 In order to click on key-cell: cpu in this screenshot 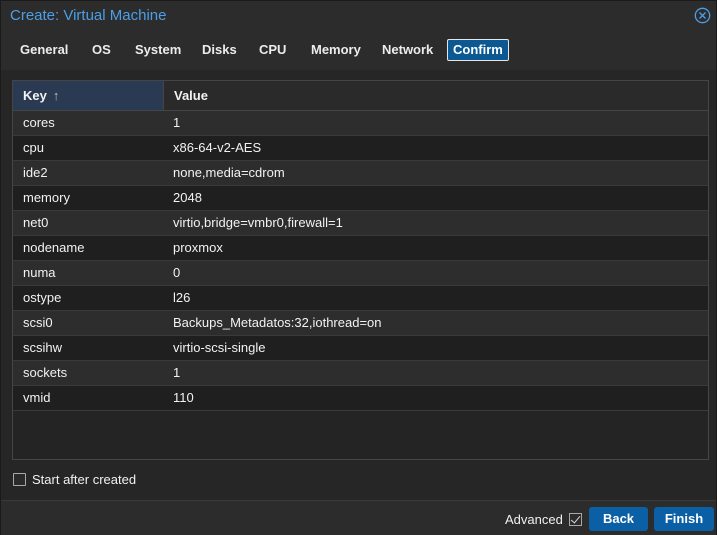, I will do `click(33, 147)`.